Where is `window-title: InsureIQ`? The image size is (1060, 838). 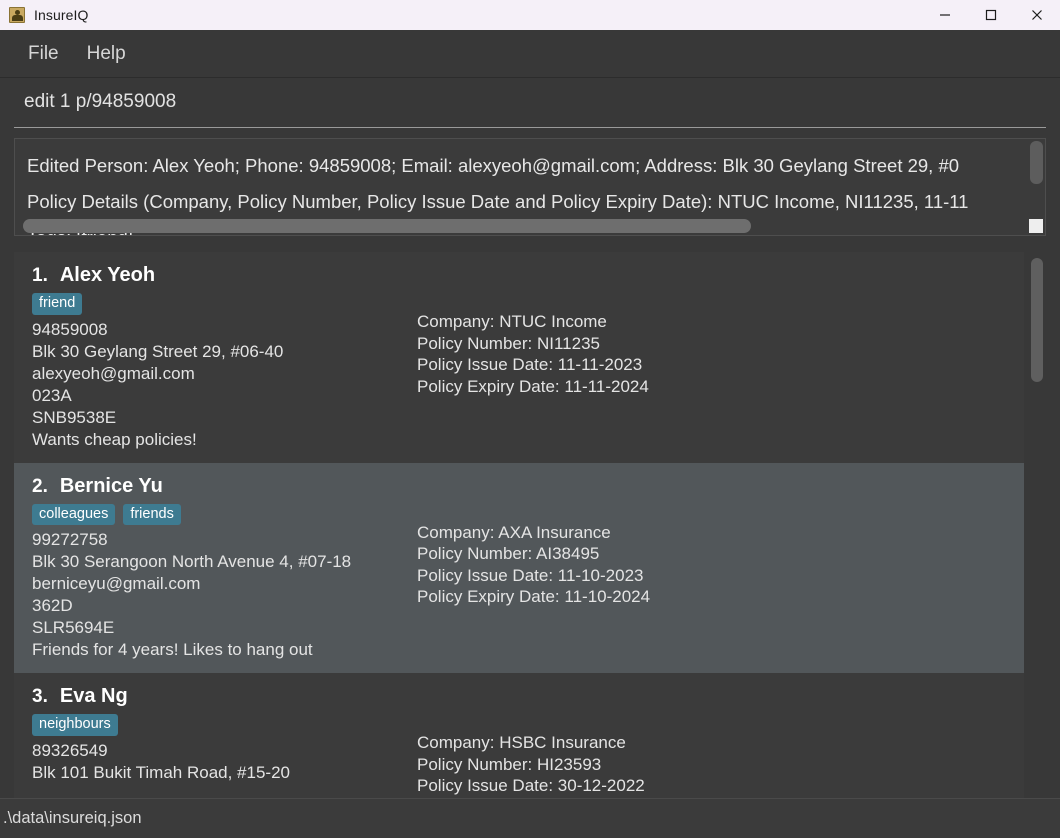
window-title: InsureIQ is located at coordinates (61, 15).